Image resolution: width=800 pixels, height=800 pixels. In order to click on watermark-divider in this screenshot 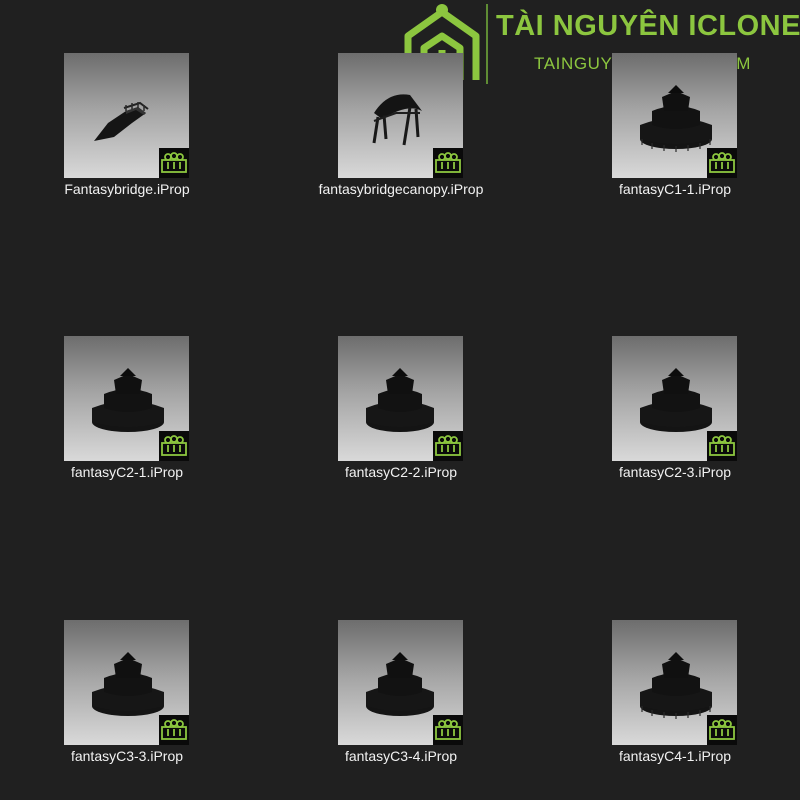, I will do `click(487, 44)`.